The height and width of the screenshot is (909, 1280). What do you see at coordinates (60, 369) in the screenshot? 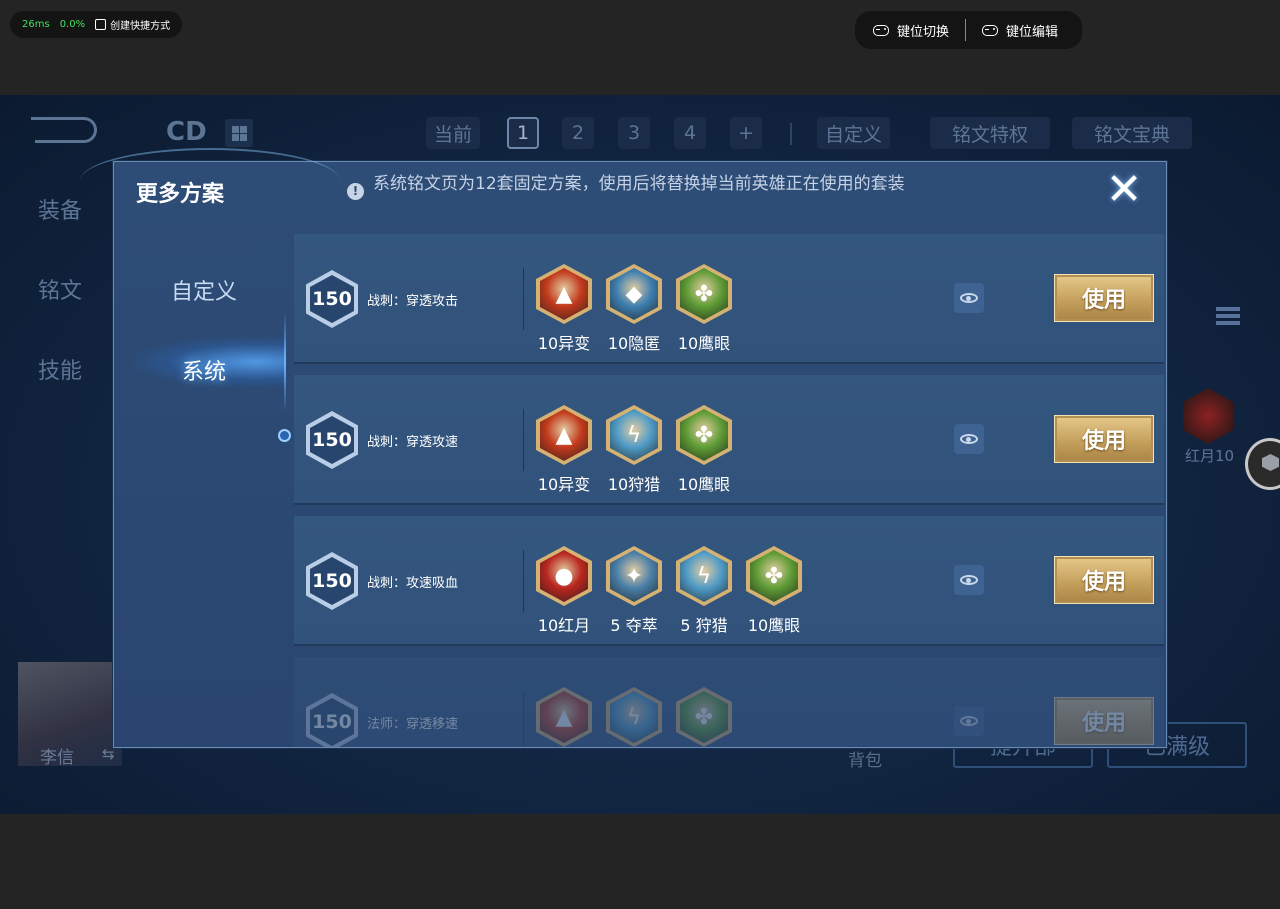
I see `side-tab-skills: 技能` at bounding box center [60, 369].